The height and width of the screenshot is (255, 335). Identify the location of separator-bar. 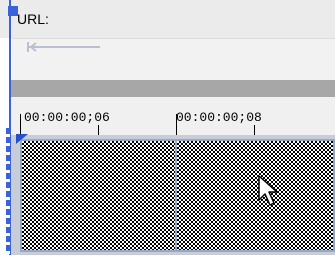
(173, 88).